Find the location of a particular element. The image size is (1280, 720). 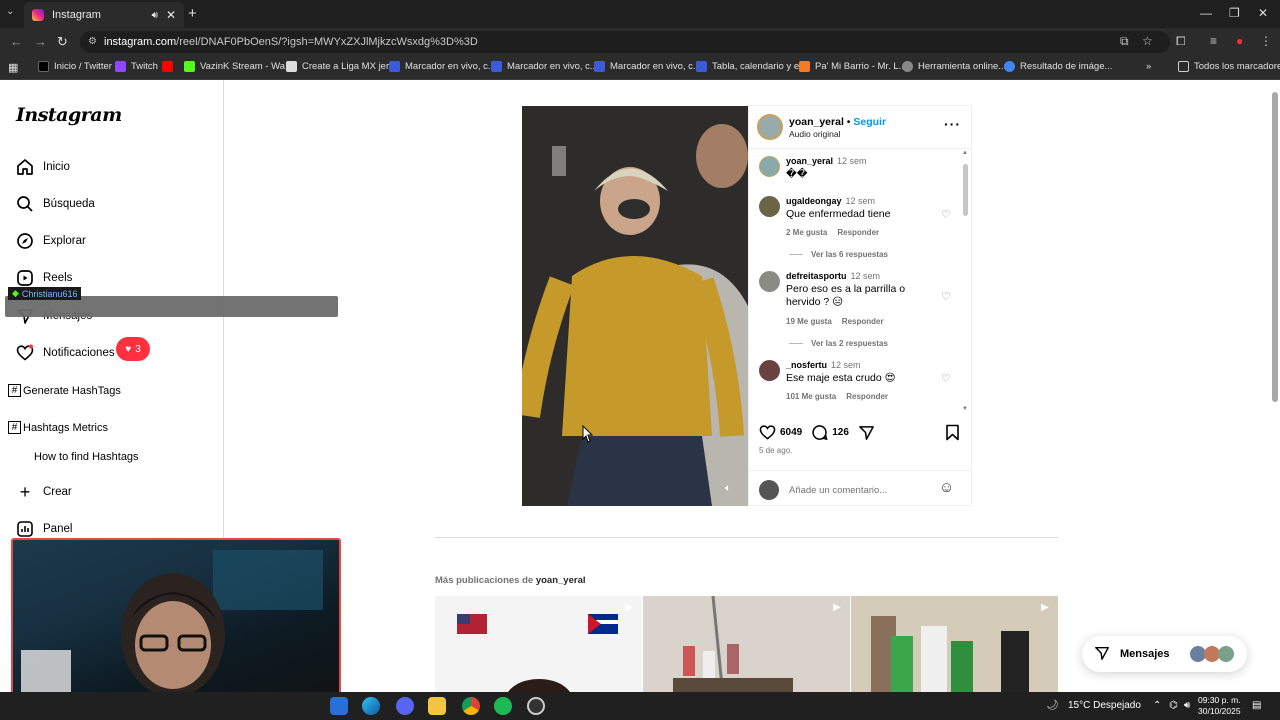

weather-icon: 🌙︎ is located at coordinates (1052, 705).